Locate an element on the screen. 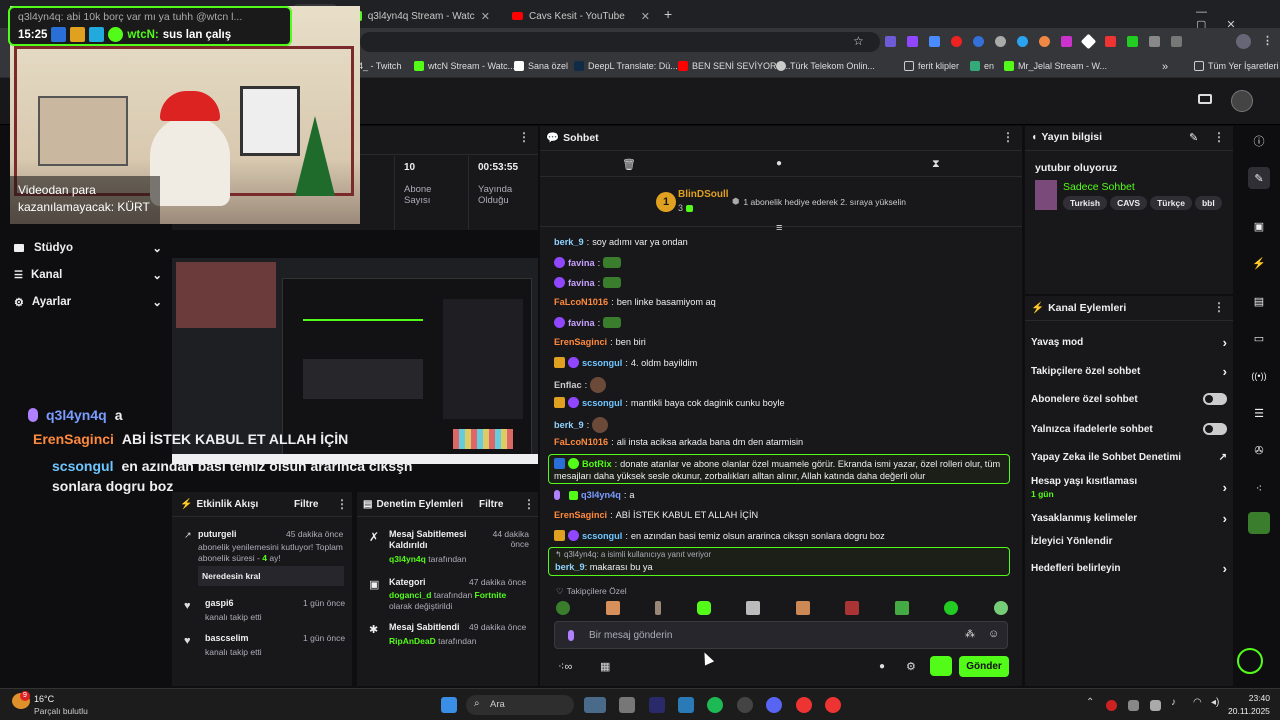  bookmark: en is located at coordinates (982, 66).